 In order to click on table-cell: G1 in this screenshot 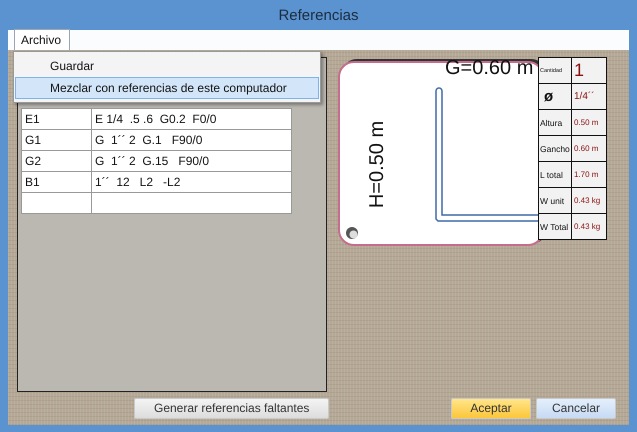, I will do `click(57, 140)`.